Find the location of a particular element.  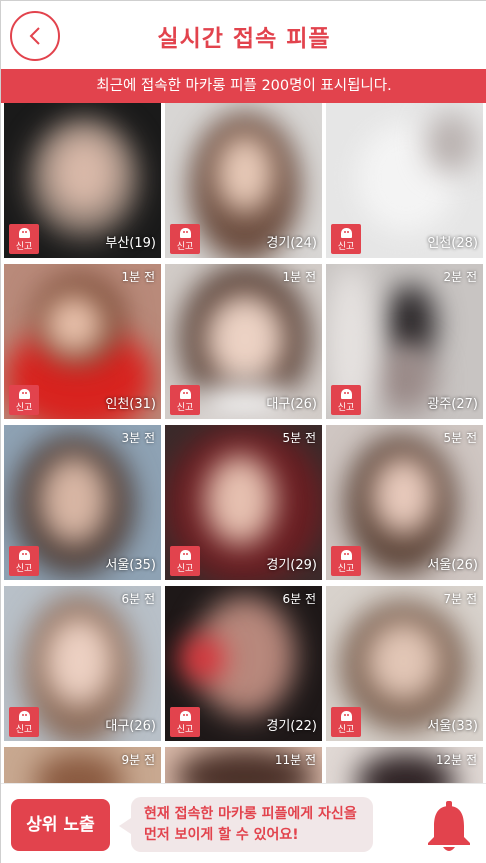

location-age: 서울(35) is located at coordinates (130, 565).